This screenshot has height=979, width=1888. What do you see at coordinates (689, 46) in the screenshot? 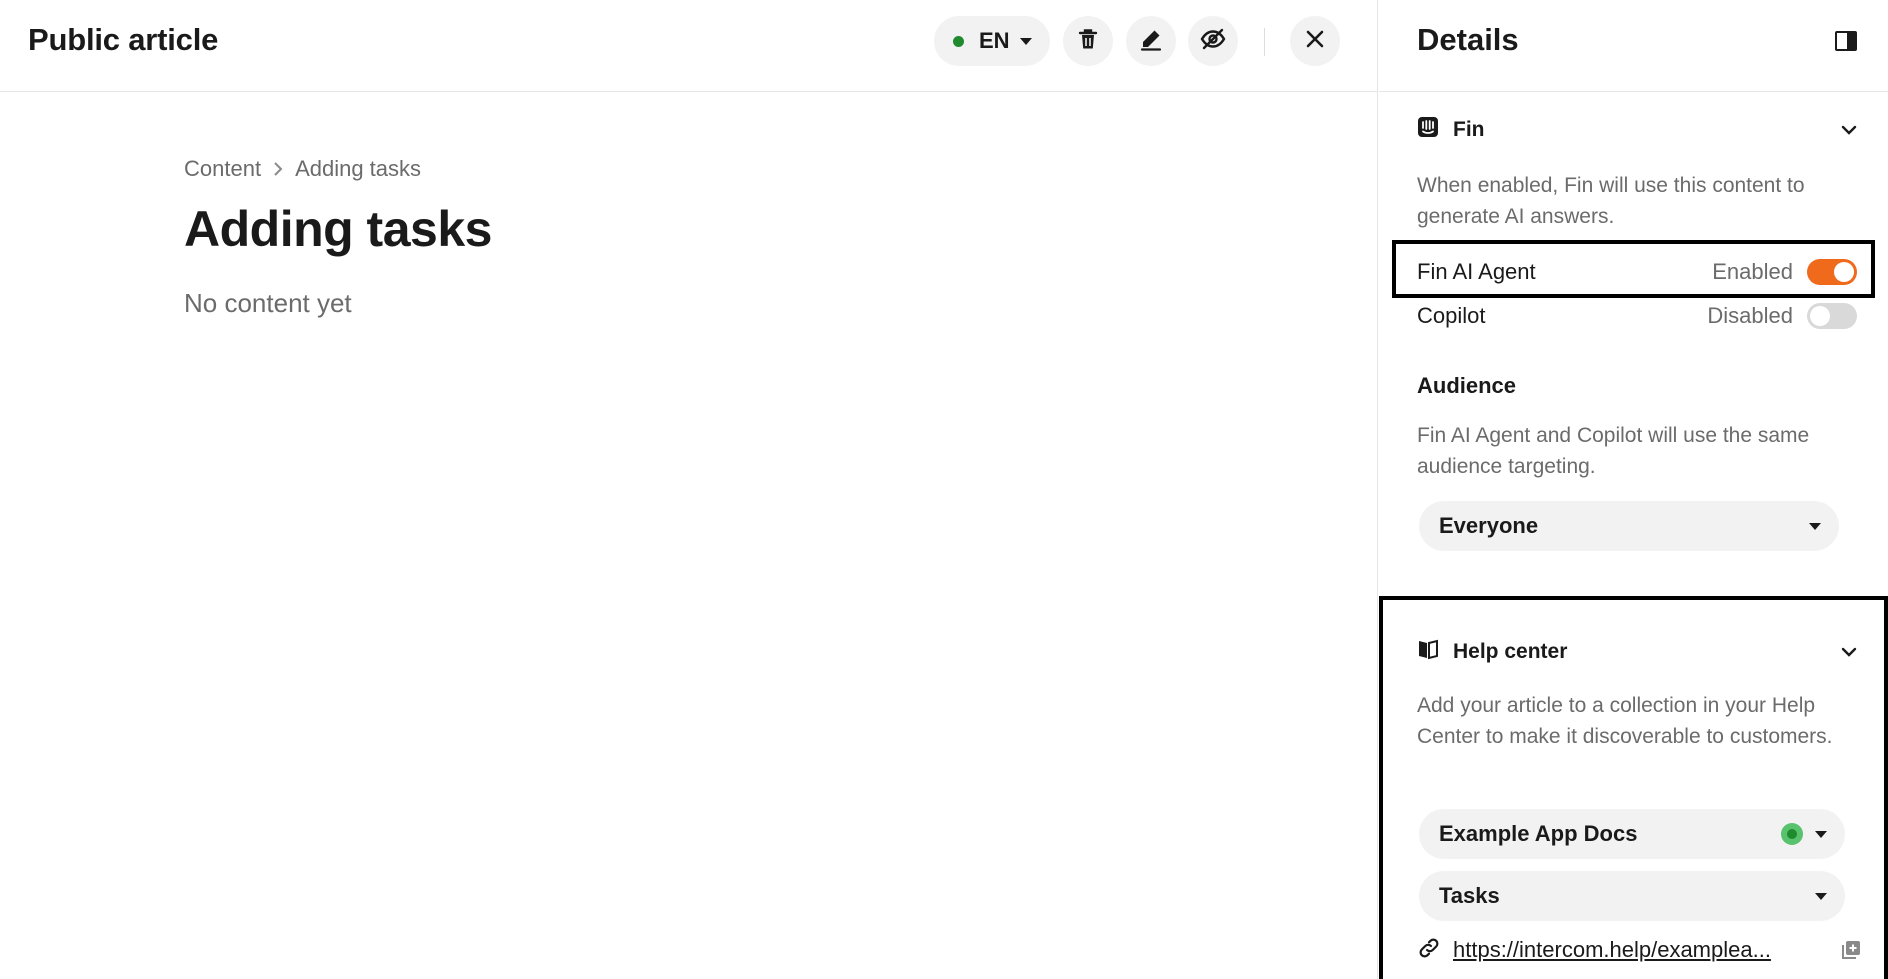
I see `article-header: Public article EN` at bounding box center [689, 46].